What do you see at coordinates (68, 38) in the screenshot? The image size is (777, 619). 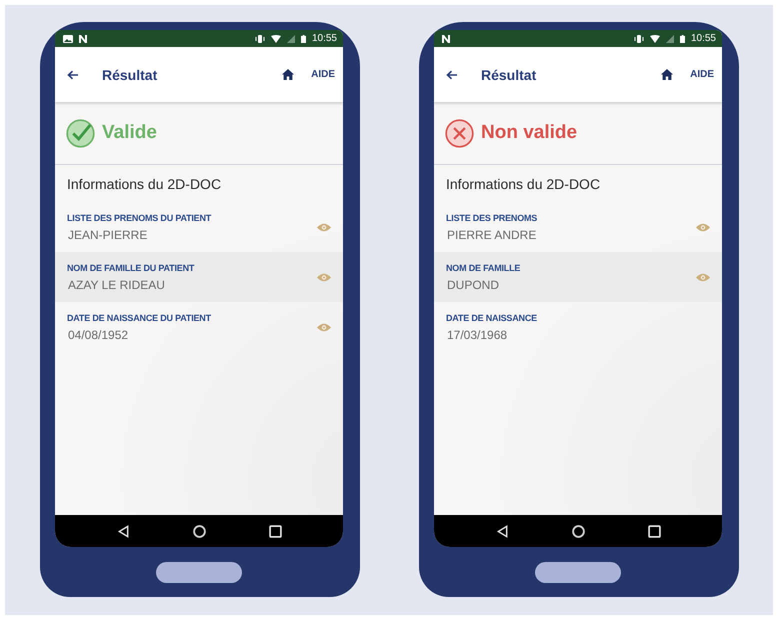 I see `image-icon` at bounding box center [68, 38].